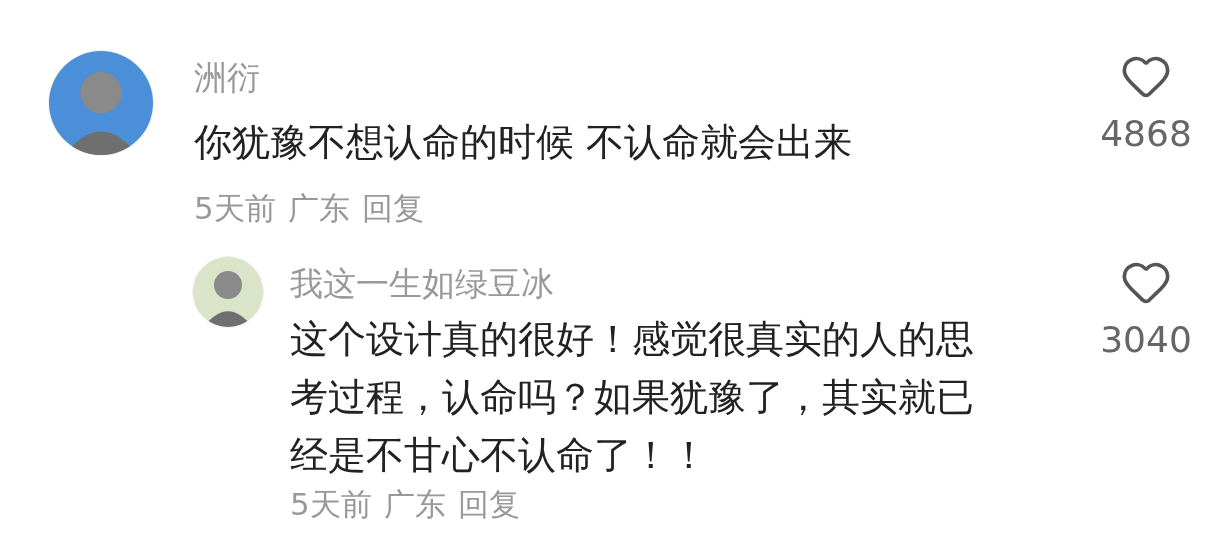 The image size is (1206, 556). I want to click on comment-text: 你犹豫不想认命的时候 不认命就会出来, so click(524, 142).